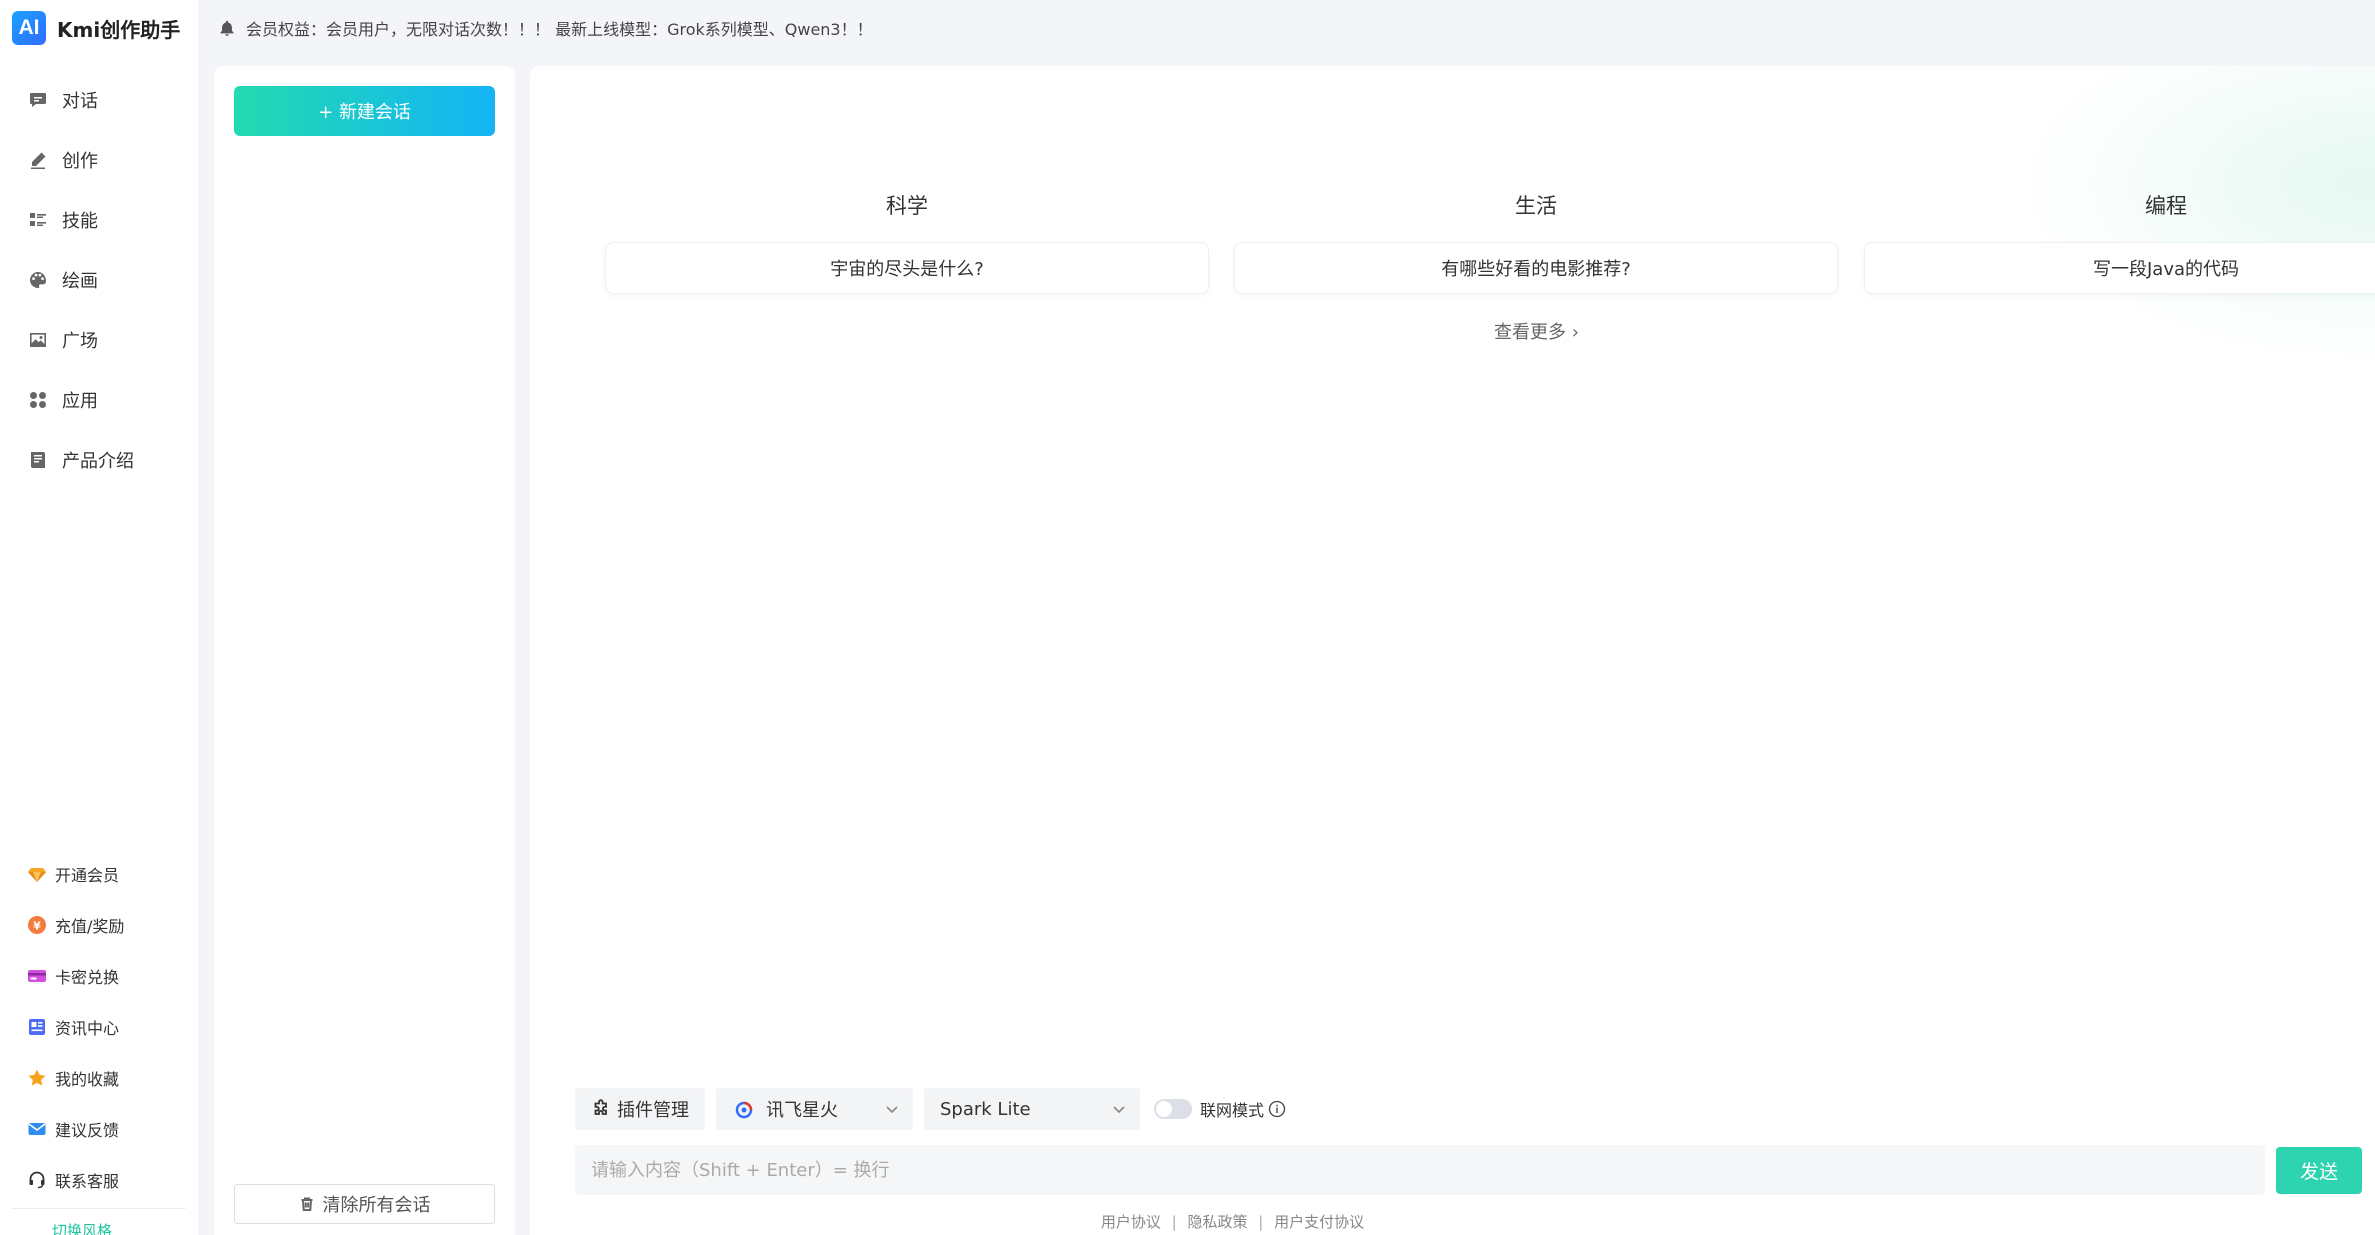  I want to click on nav-item-favorites: 我的收藏, so click(99, 1077).